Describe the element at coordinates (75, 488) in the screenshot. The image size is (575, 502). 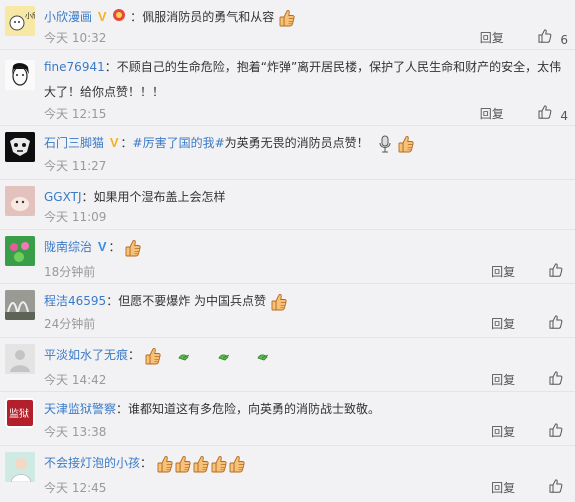
I see `timestamp: 今天 12:45` at that location.